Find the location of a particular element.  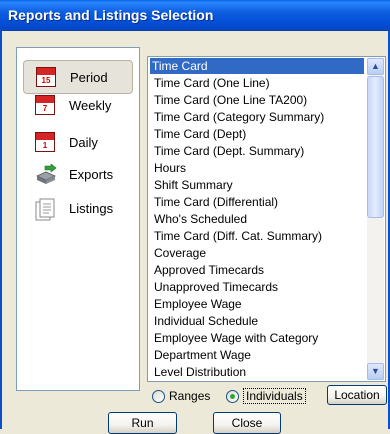

calendar-daily-icon: 1 is located at coordinates (45, 142).